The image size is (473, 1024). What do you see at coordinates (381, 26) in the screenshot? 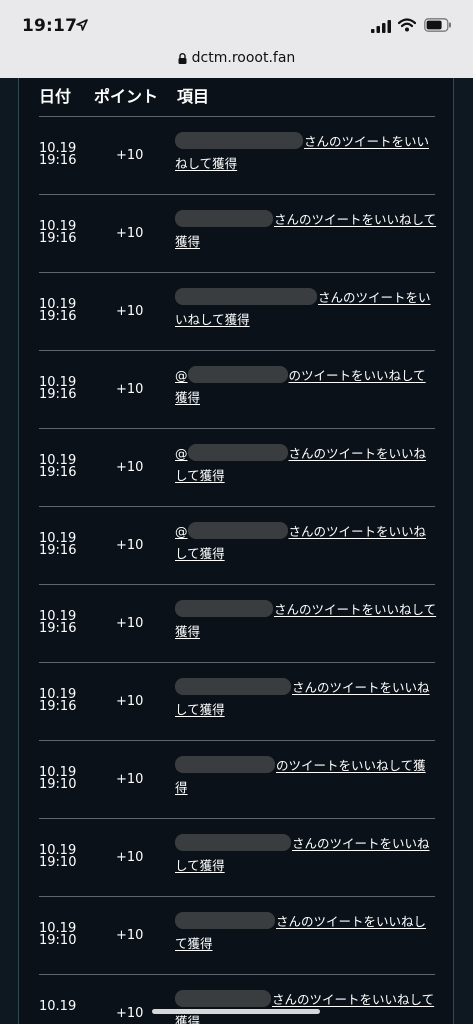
I see `cellular-signal-icon` at bounding box center [381, 26].